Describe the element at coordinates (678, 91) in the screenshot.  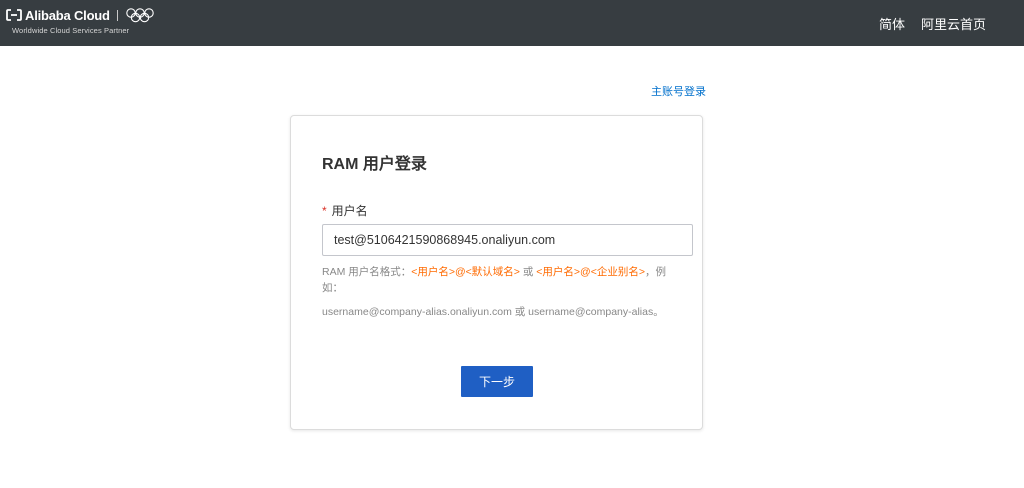
I see `main-account-login-link: 主账号登录` at that location.